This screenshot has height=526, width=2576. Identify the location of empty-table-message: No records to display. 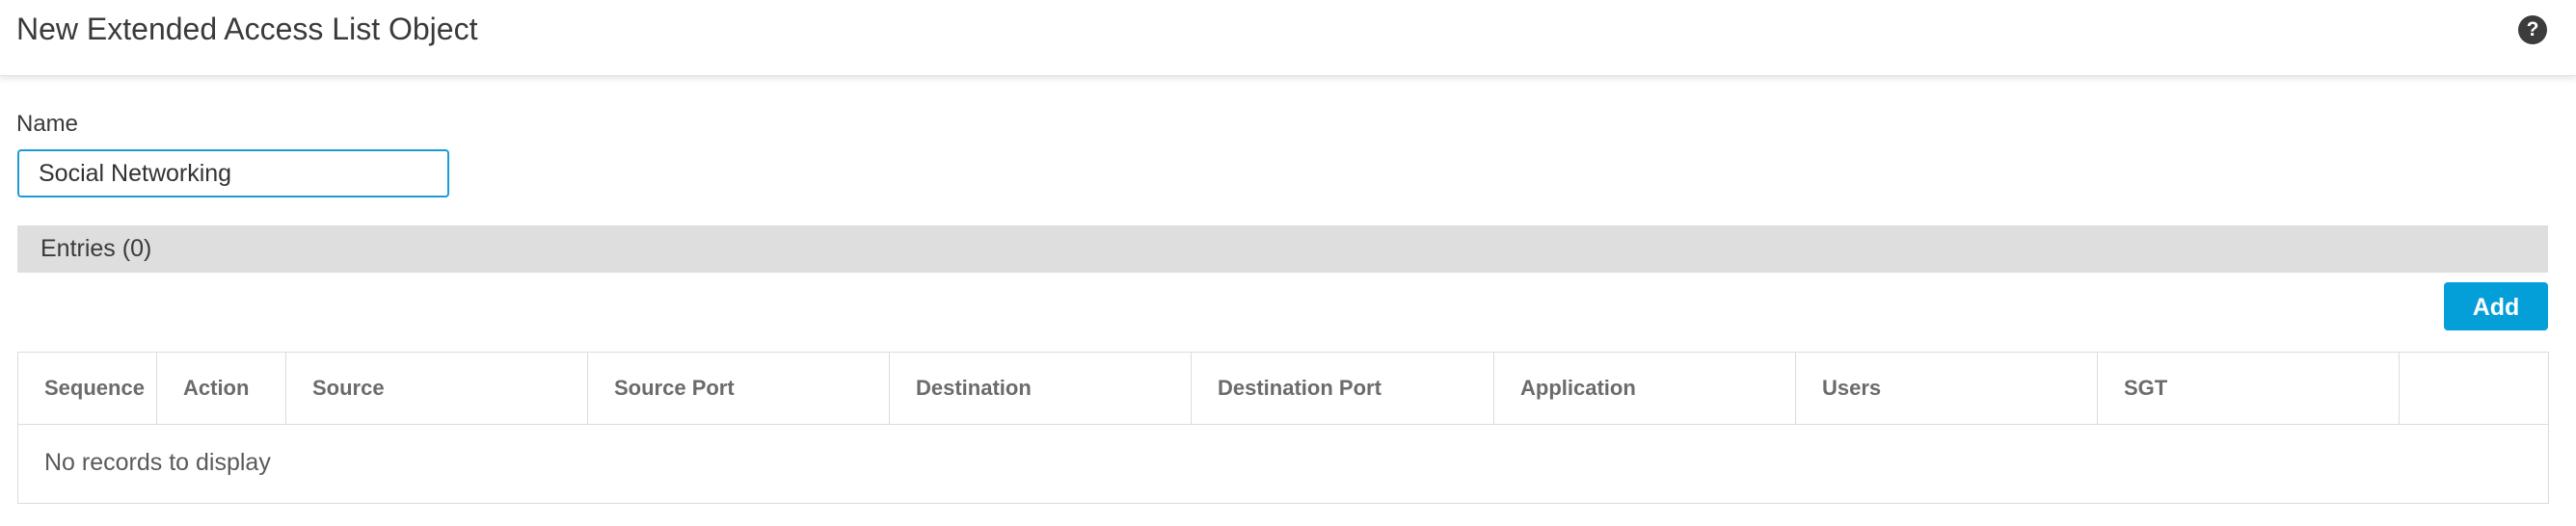
(158, 463).